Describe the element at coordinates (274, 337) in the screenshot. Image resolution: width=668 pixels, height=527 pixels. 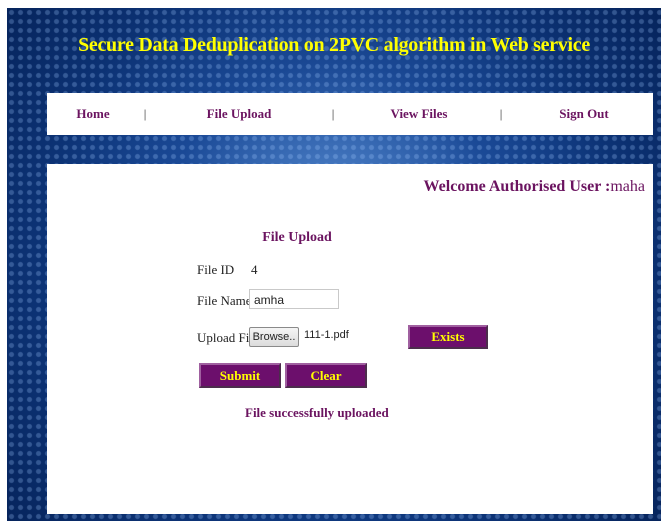
I see `browse-button: Browse..` at that location.